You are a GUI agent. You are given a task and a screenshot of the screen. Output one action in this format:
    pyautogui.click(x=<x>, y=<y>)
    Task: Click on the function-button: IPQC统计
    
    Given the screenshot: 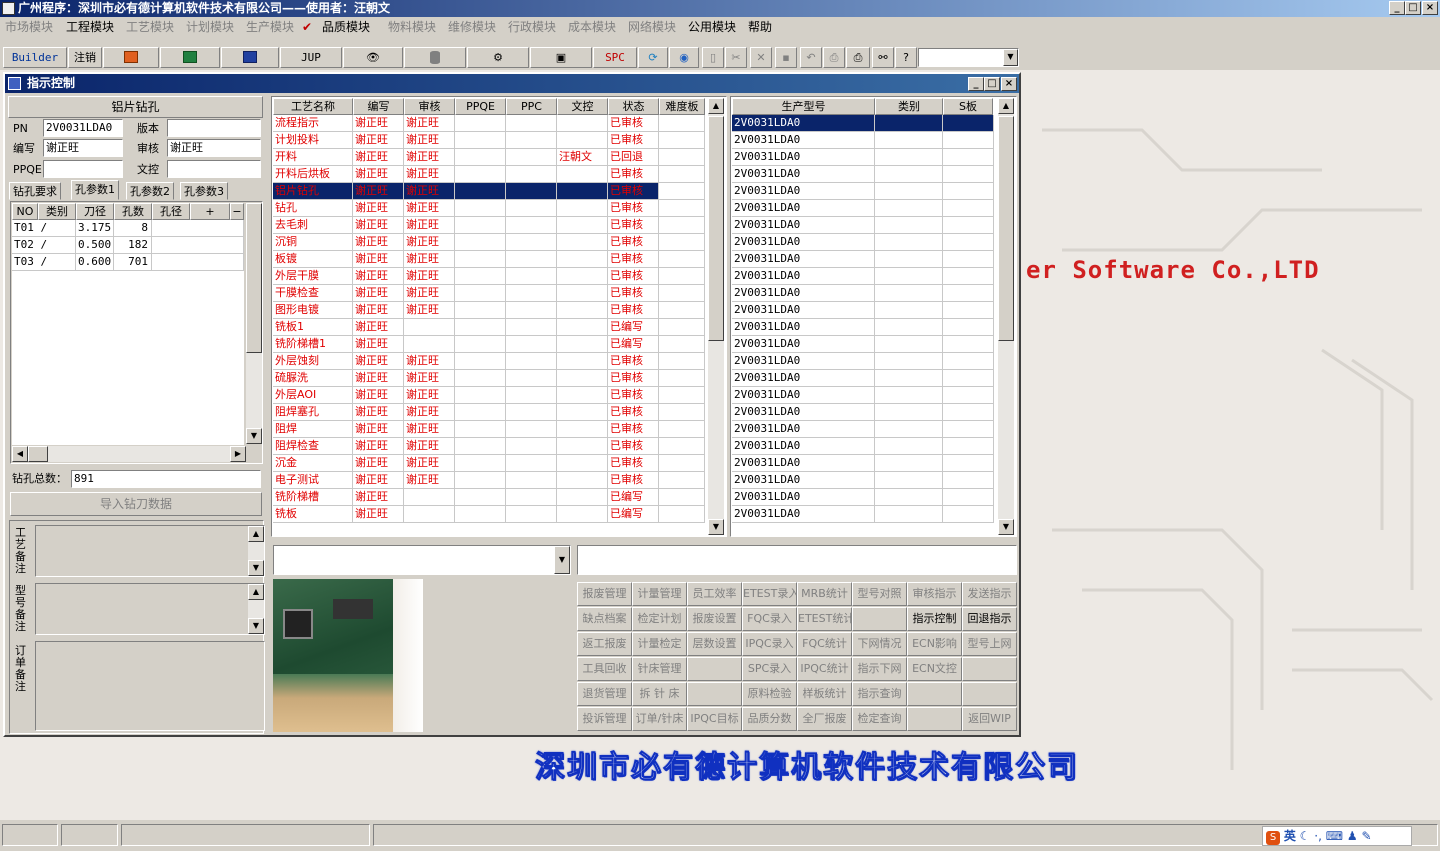 What is the action you would take?
    pyautogui.click(x=824, y=669)
    